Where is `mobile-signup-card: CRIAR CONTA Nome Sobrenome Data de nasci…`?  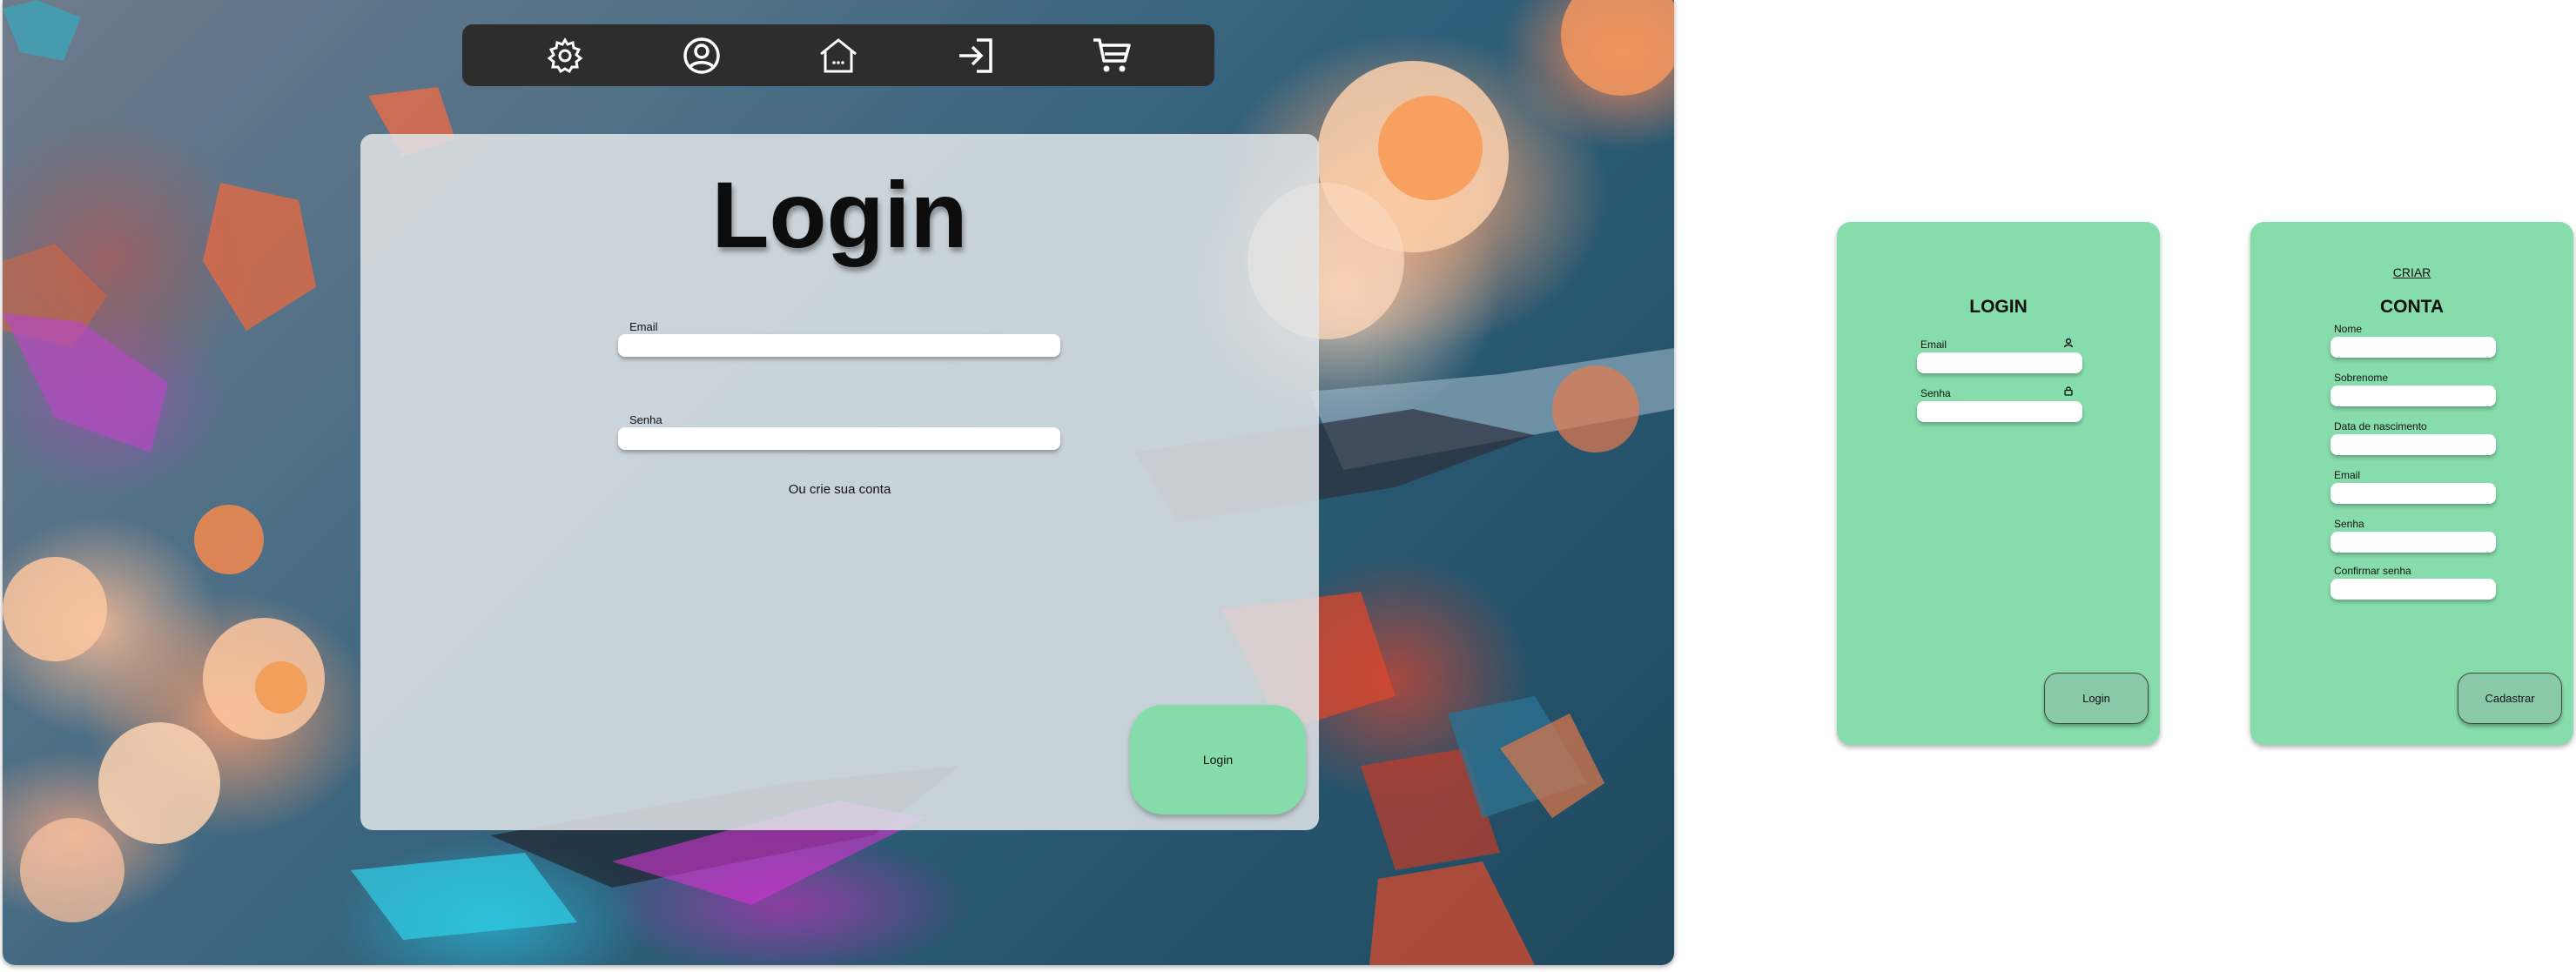
mobile-signup-card: CRIAR CONTA Nome Sobrenome Data de nasci… is located at coordinates (2411, 483).